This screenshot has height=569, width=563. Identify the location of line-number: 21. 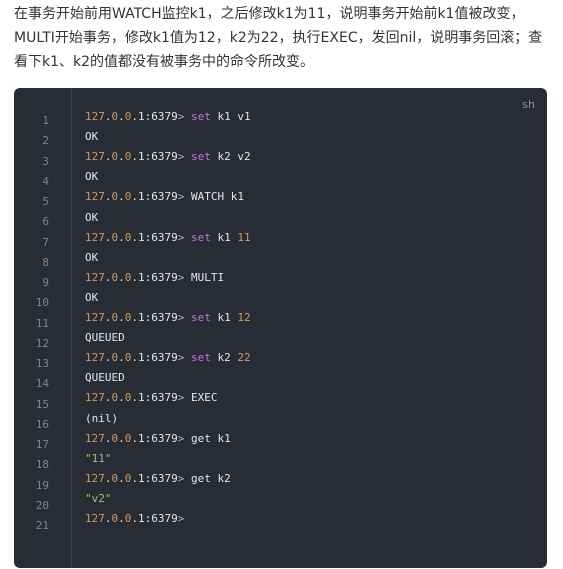
(42, 525).